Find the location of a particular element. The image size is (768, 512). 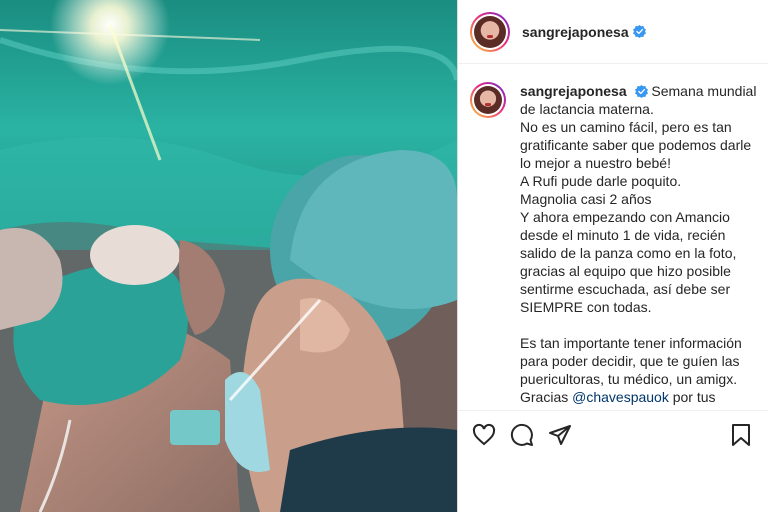

caption-avatar is located at coordinates (488, 100).